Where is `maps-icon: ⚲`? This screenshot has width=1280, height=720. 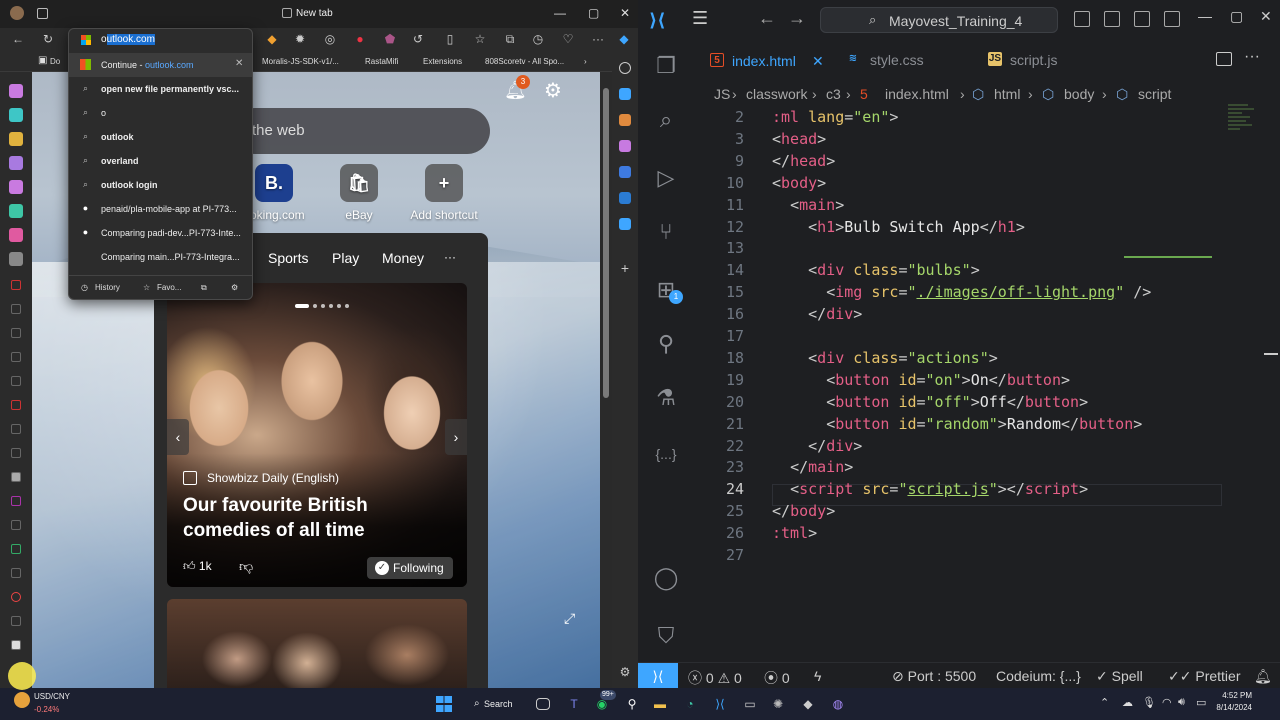
maps-icon: ⚲ is located at coordinates (632, 704).